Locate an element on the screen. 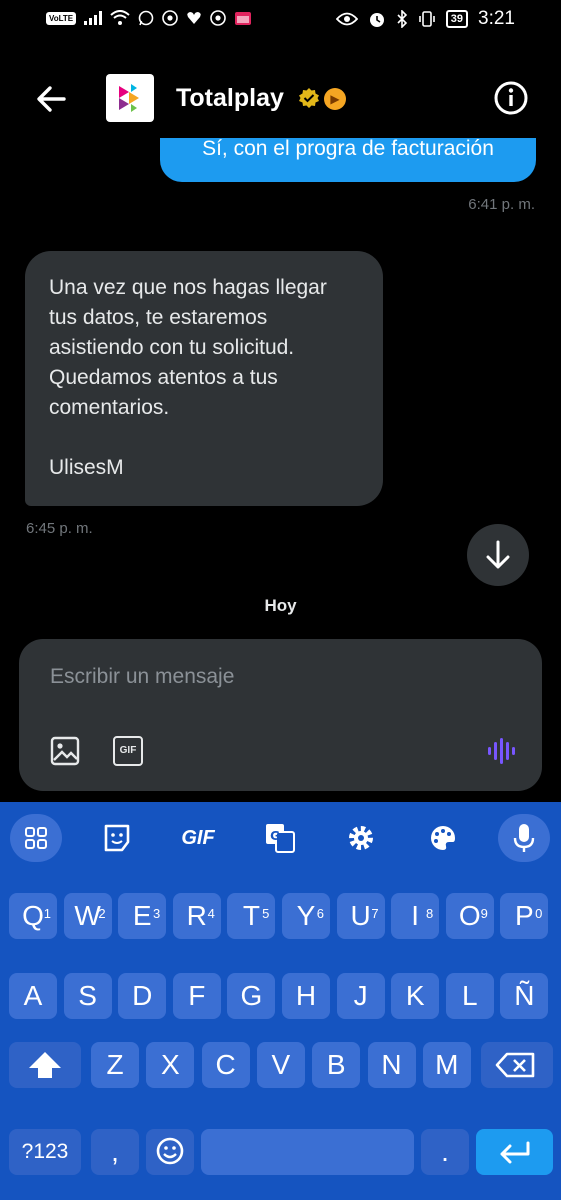 The width and height of the screenshot is (561, 1200). outgoing-message: Sí, con el progra de facturación is located at coordinates (348, 160).